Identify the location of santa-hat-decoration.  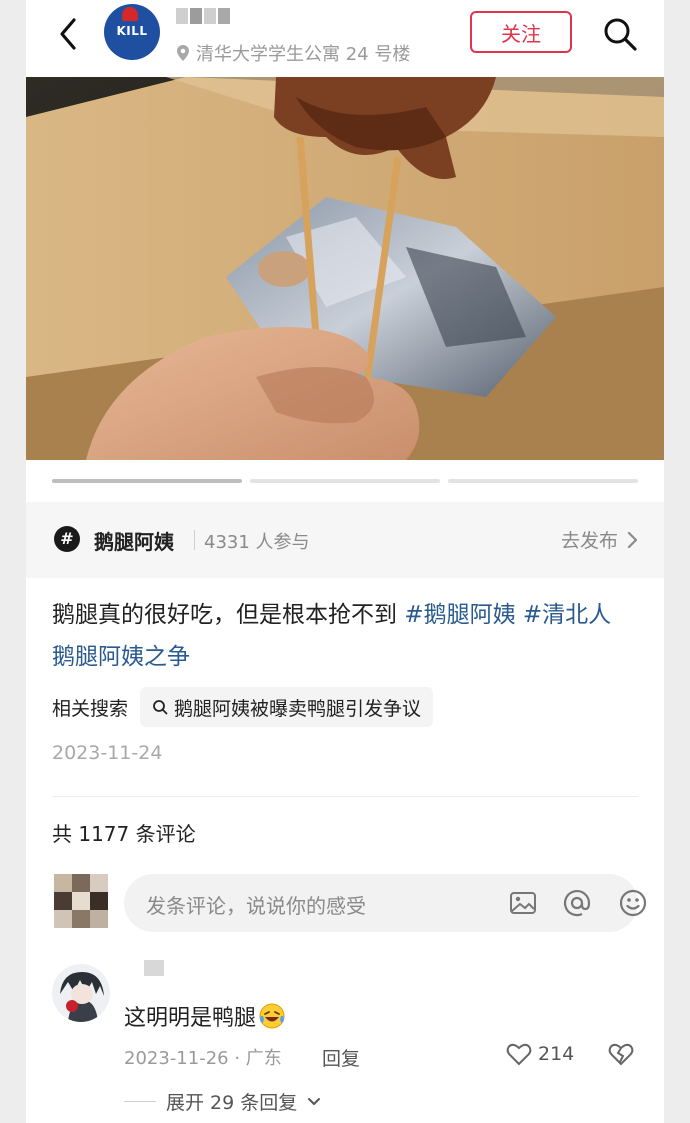
(130, 14).